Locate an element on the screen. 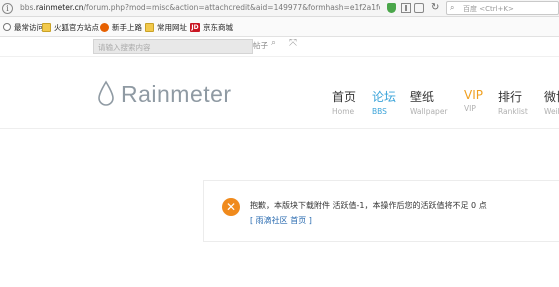 Image resolution: width=559 pixels, height=287 pixels. alert-message-text: 抱歉，本版块下载附件 活跃值-1，本操作后您的活跃值将不足 0 点 is located at coordinates (368, 205).